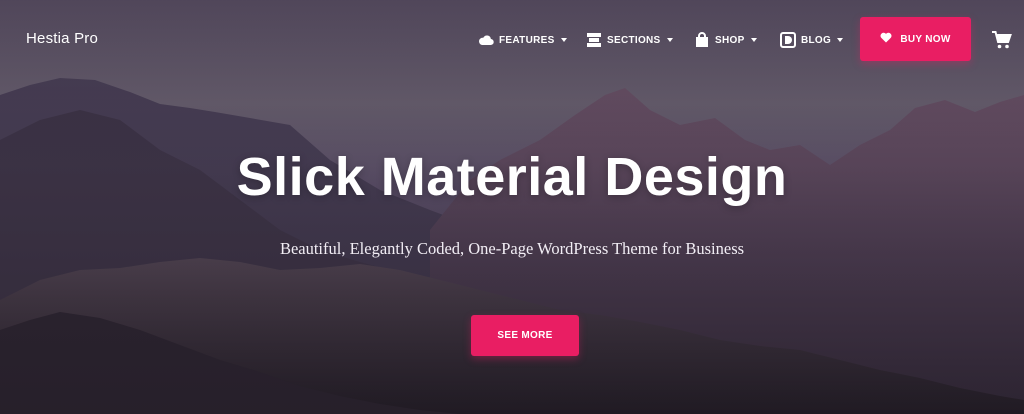  I want to click on nav-item-shop-label: SHOP, so click(730, 40).